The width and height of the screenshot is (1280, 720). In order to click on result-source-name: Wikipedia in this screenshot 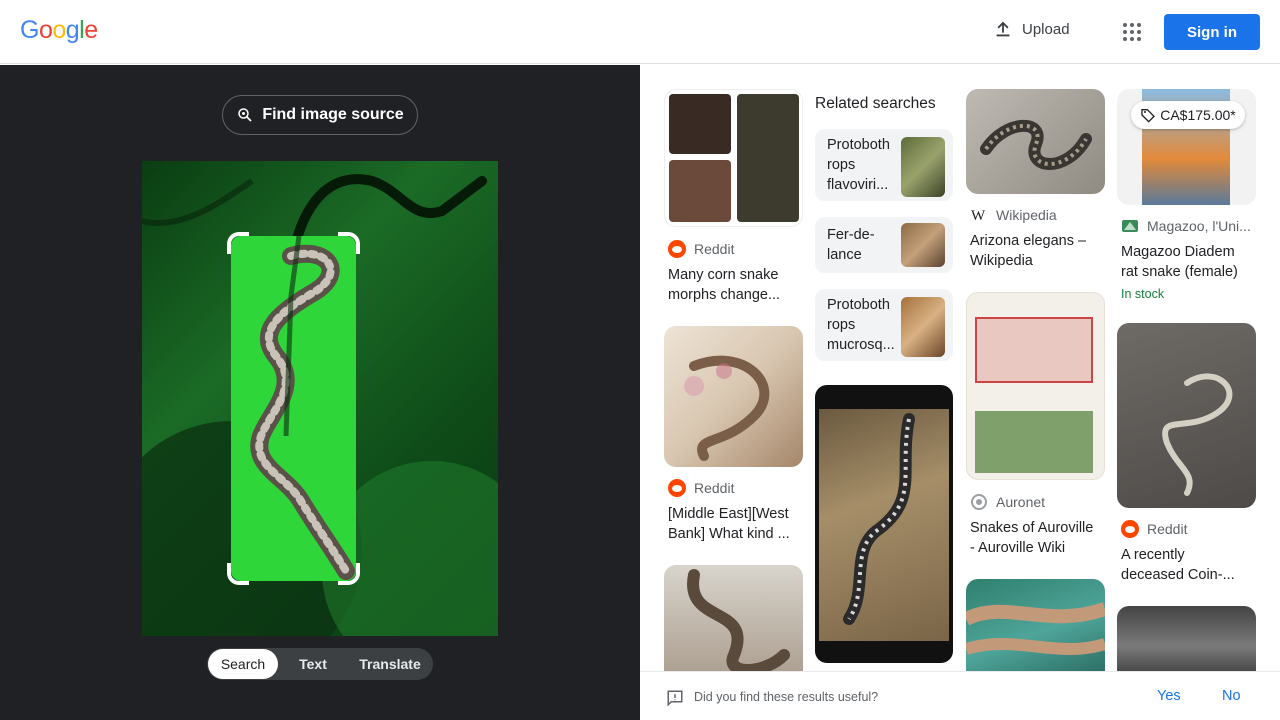, I will do `click(1026, 215)`.